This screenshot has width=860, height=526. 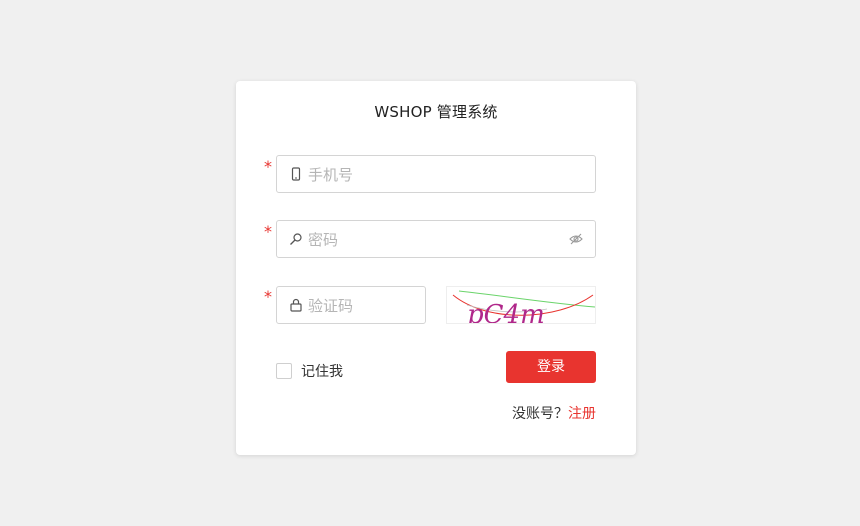 I want to click on no-account-text: 没账号？, so click(x=540, y=414).